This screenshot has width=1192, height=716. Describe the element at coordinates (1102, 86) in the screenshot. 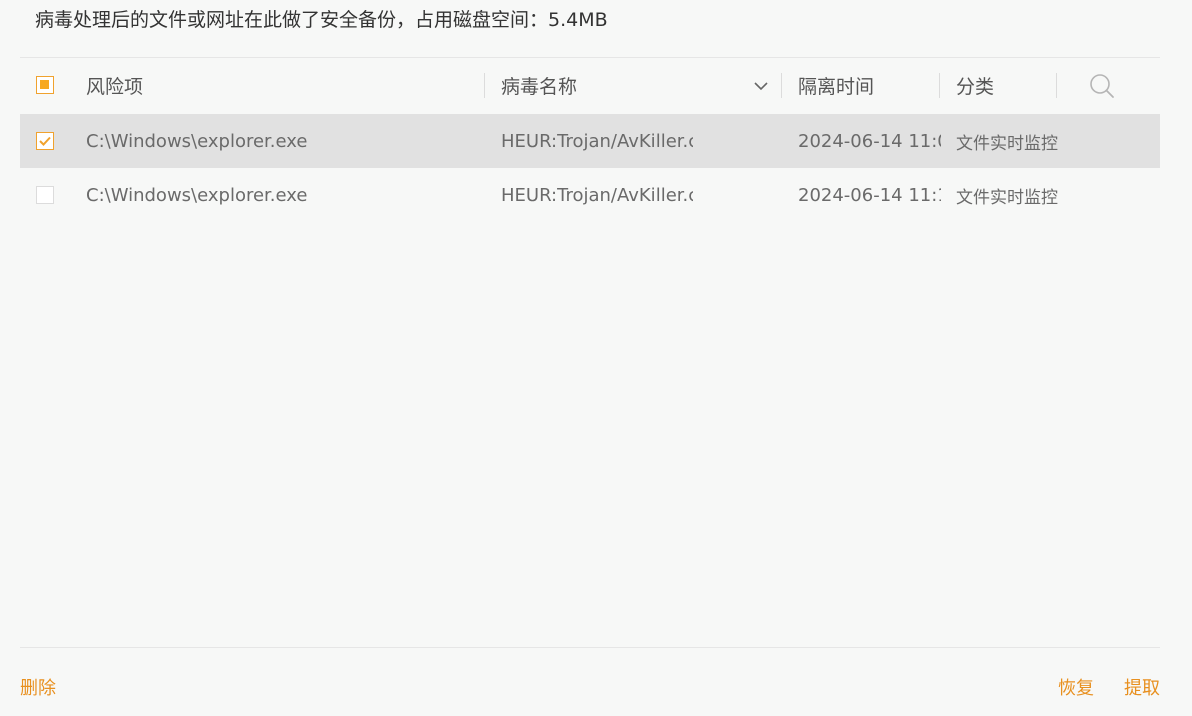

I see `search-icon` at that location.